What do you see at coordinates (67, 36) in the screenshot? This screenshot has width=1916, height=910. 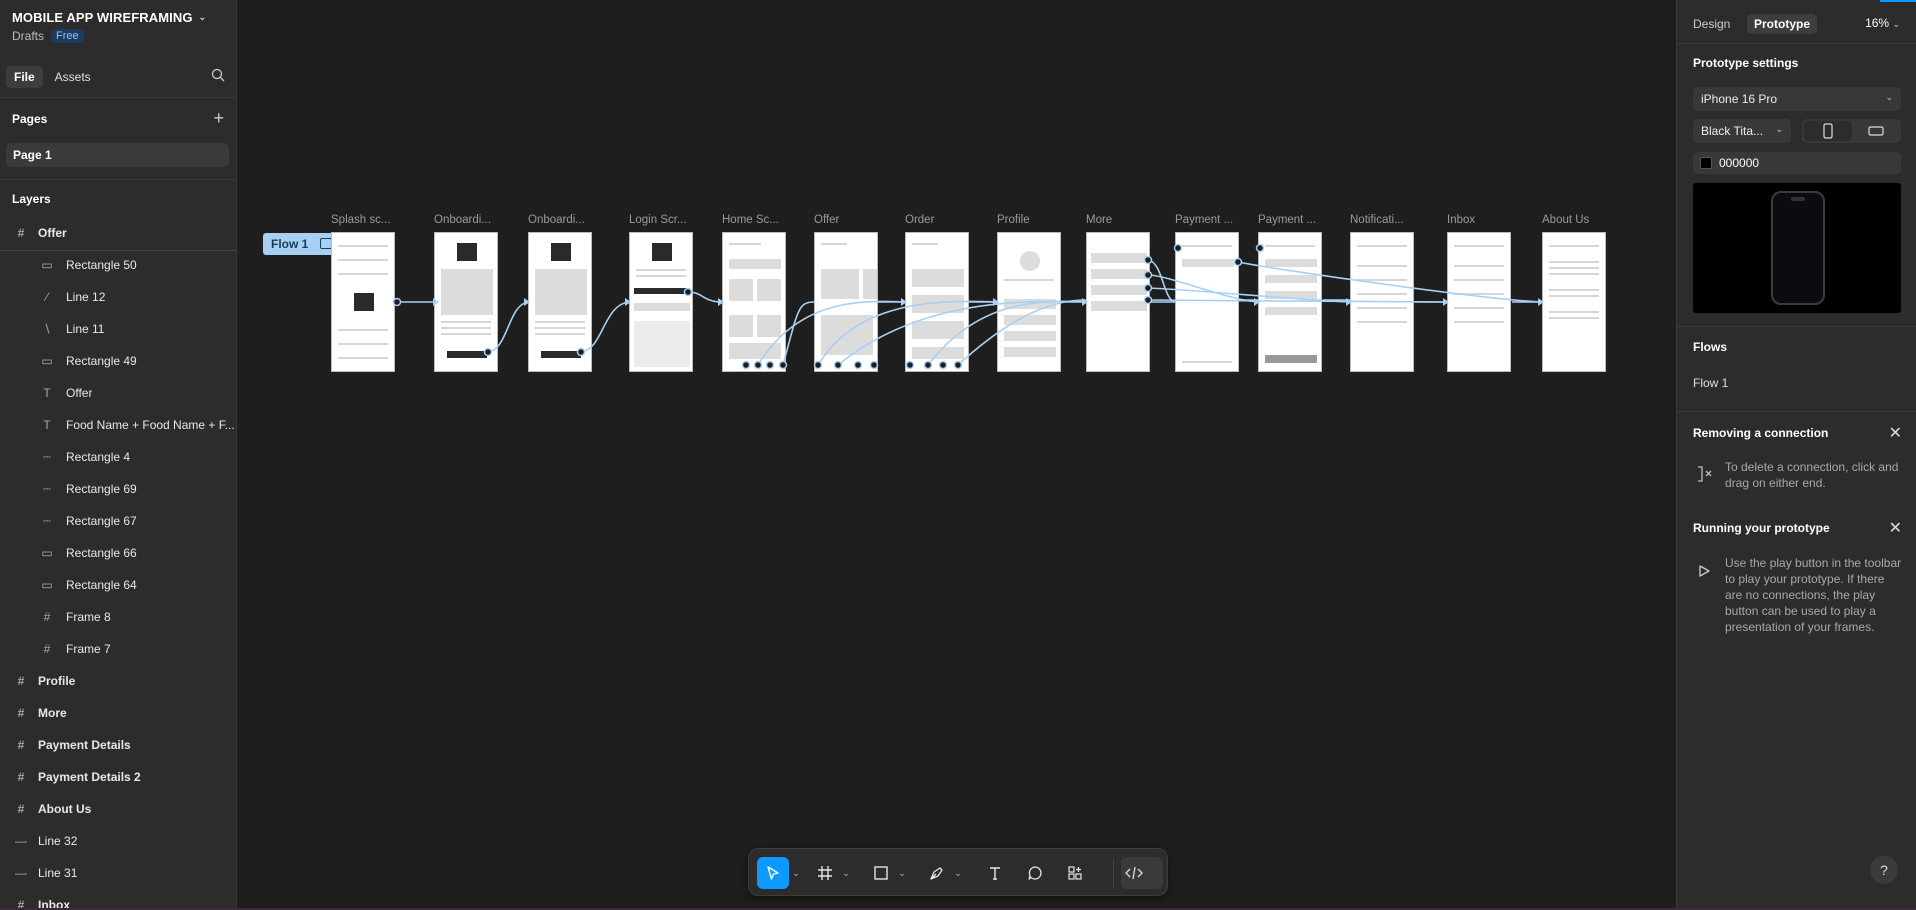 I see `plan-badge: Free` at bounding box center [67, 36].